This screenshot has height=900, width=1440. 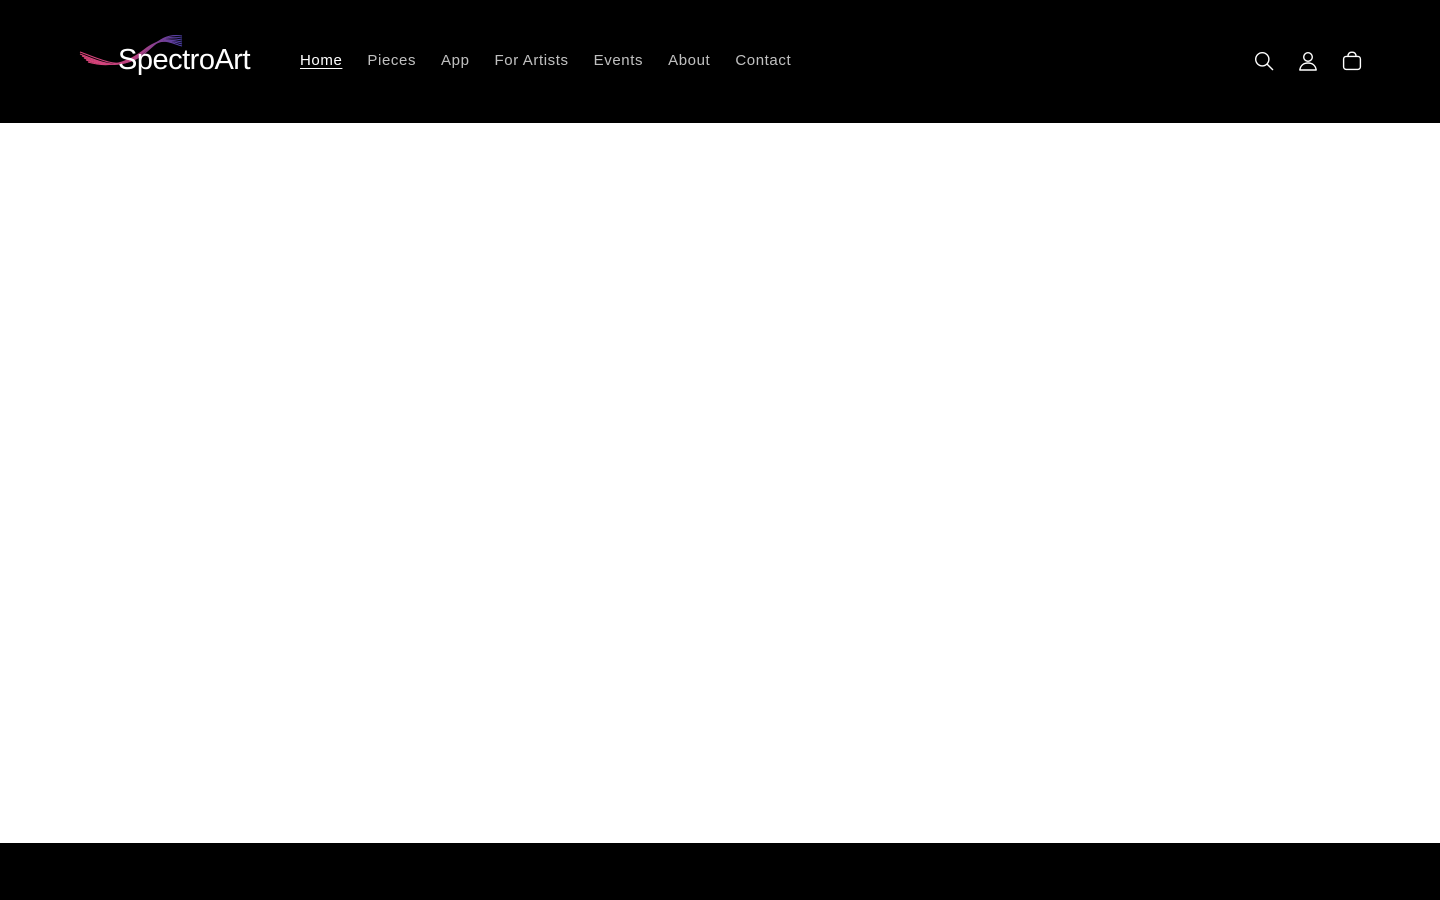 I want to click on brand-logo: SpectroArt, so click(x=164, y=59).